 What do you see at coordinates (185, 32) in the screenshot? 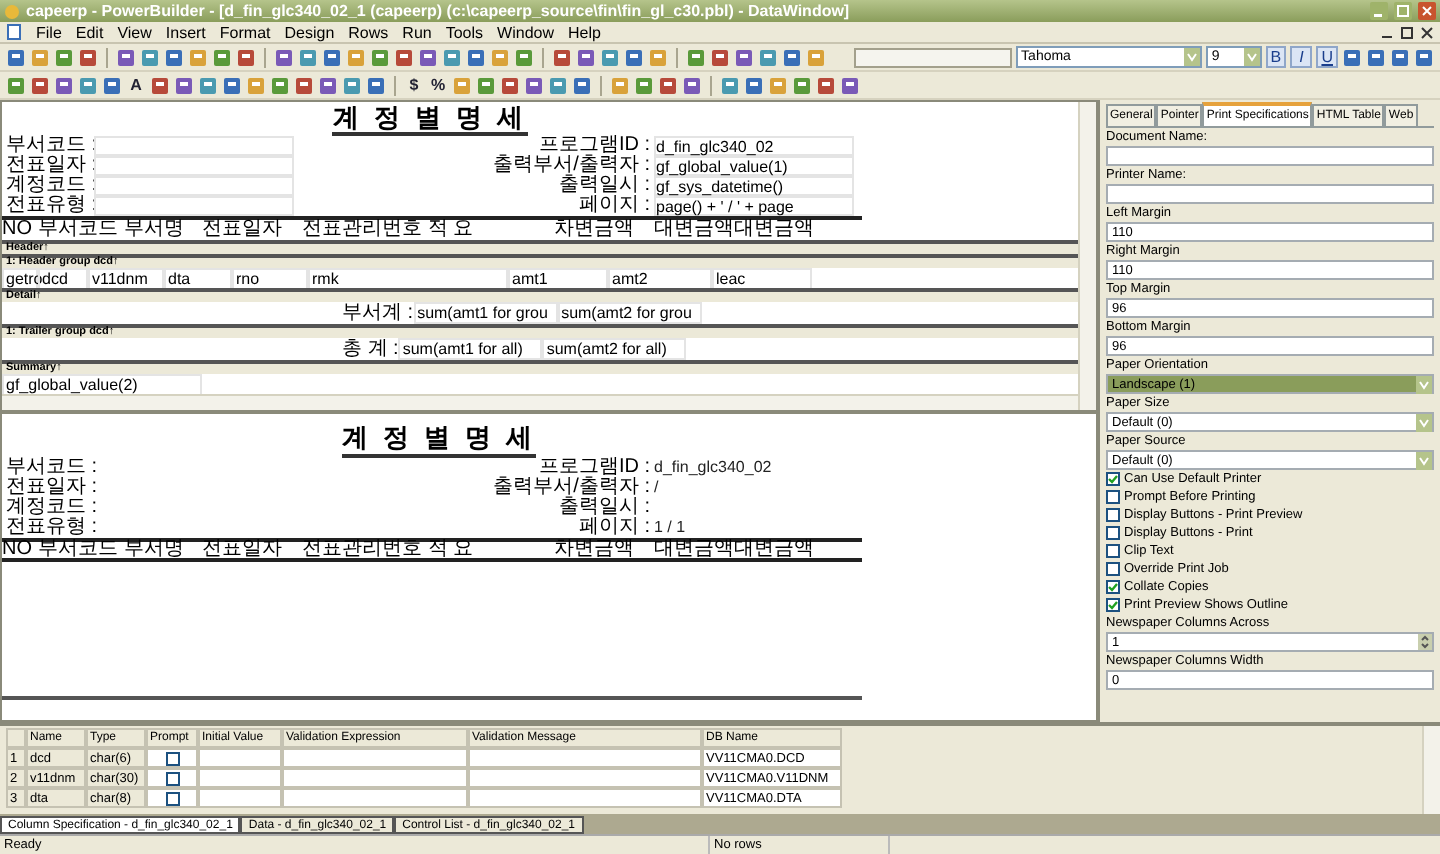
I see `menu-item: Insert` at bounding box center [185, 32].